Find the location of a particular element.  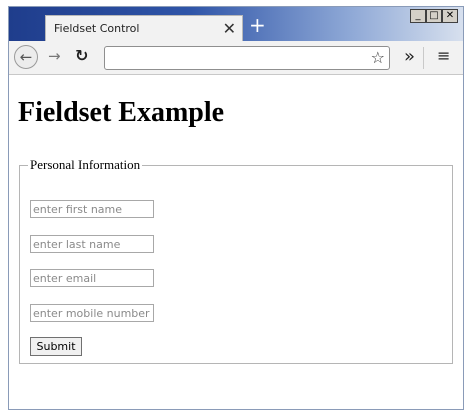

page-title: Fieldset Example is located at coordinates (121, 112).